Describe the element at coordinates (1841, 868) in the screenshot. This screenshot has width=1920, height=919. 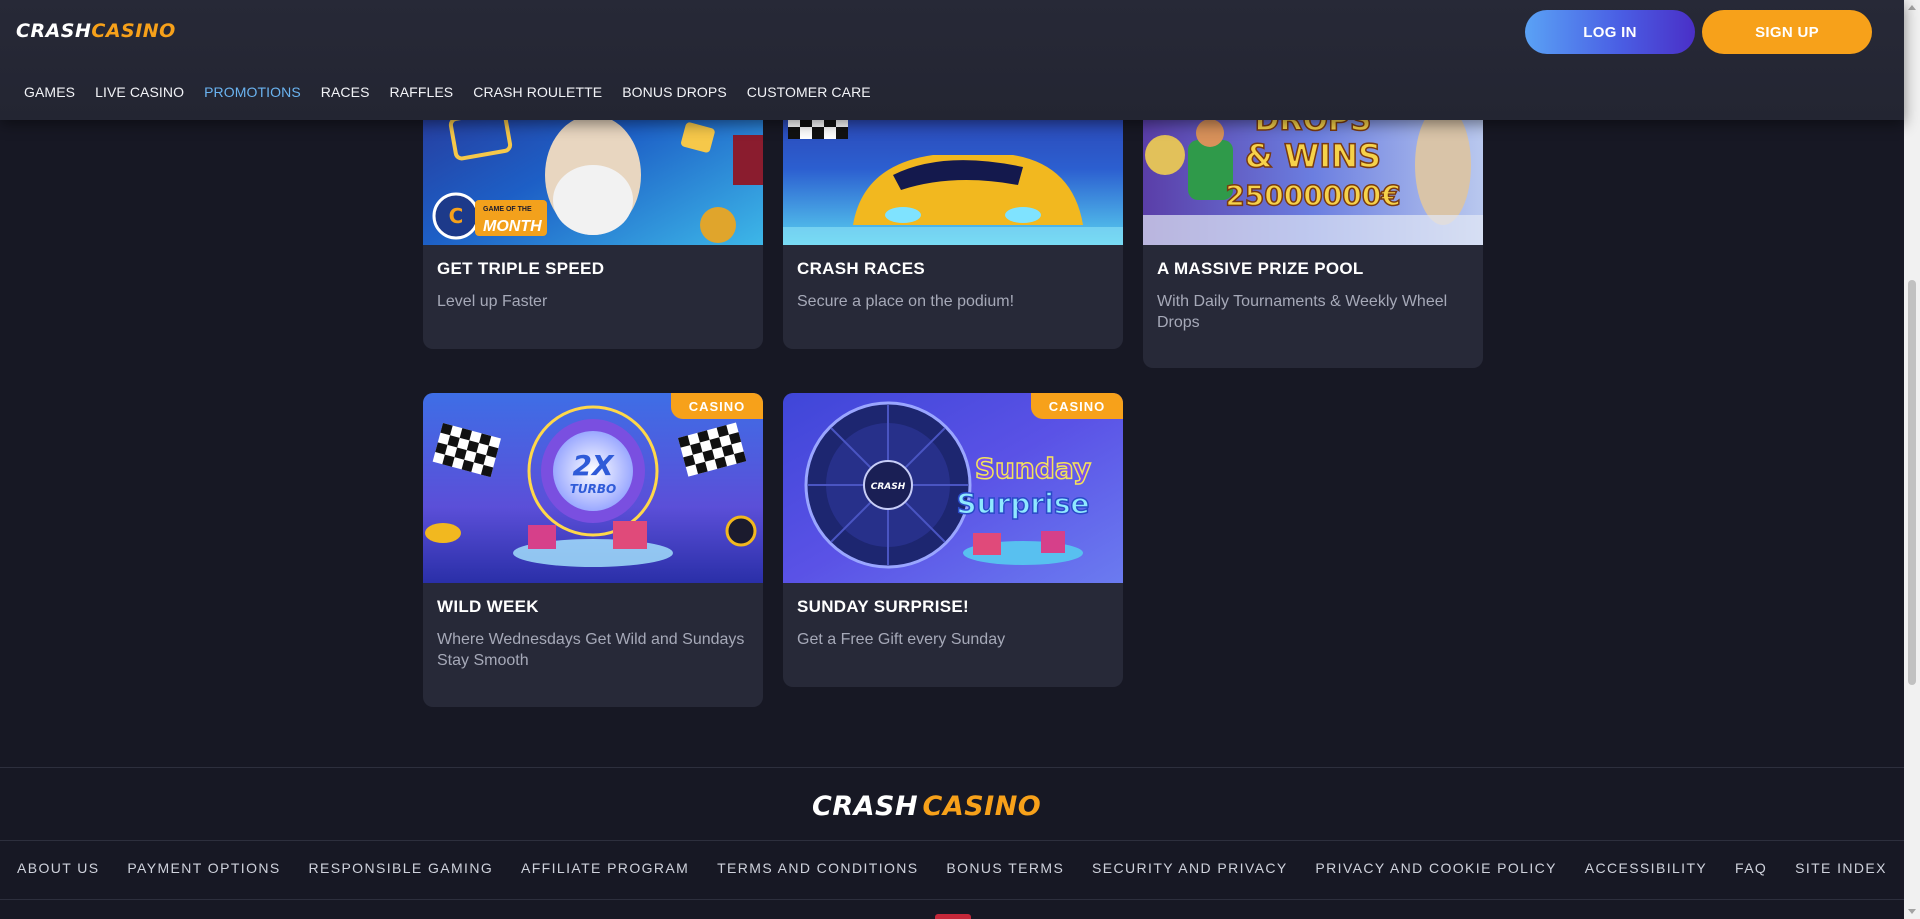
I see `footer-link-site-index: SITE INDEX` at that location.